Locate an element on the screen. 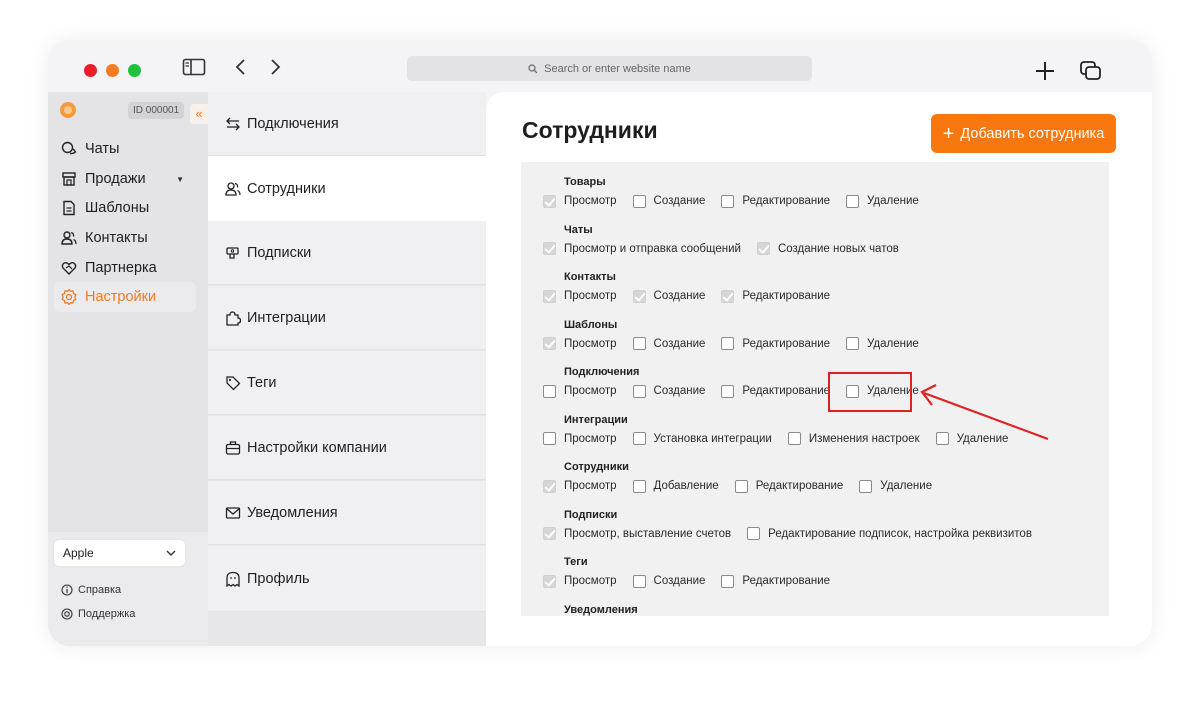  permission-row: Просмотр Добавление Редактирование Удаление is located at coordinates (745, 486).